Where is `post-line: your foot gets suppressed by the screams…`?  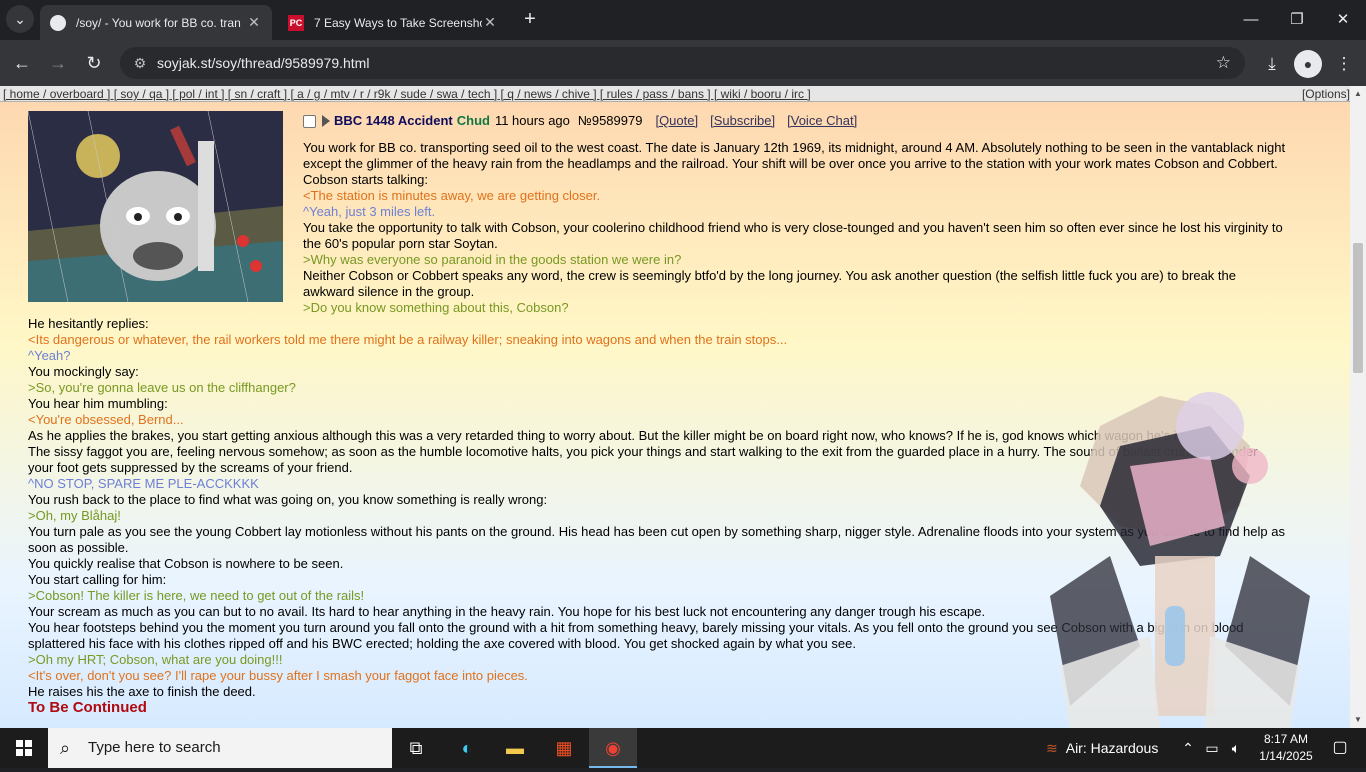 post-line: your foot gets suppressed by the screams… is located at coordinates (190, 467).